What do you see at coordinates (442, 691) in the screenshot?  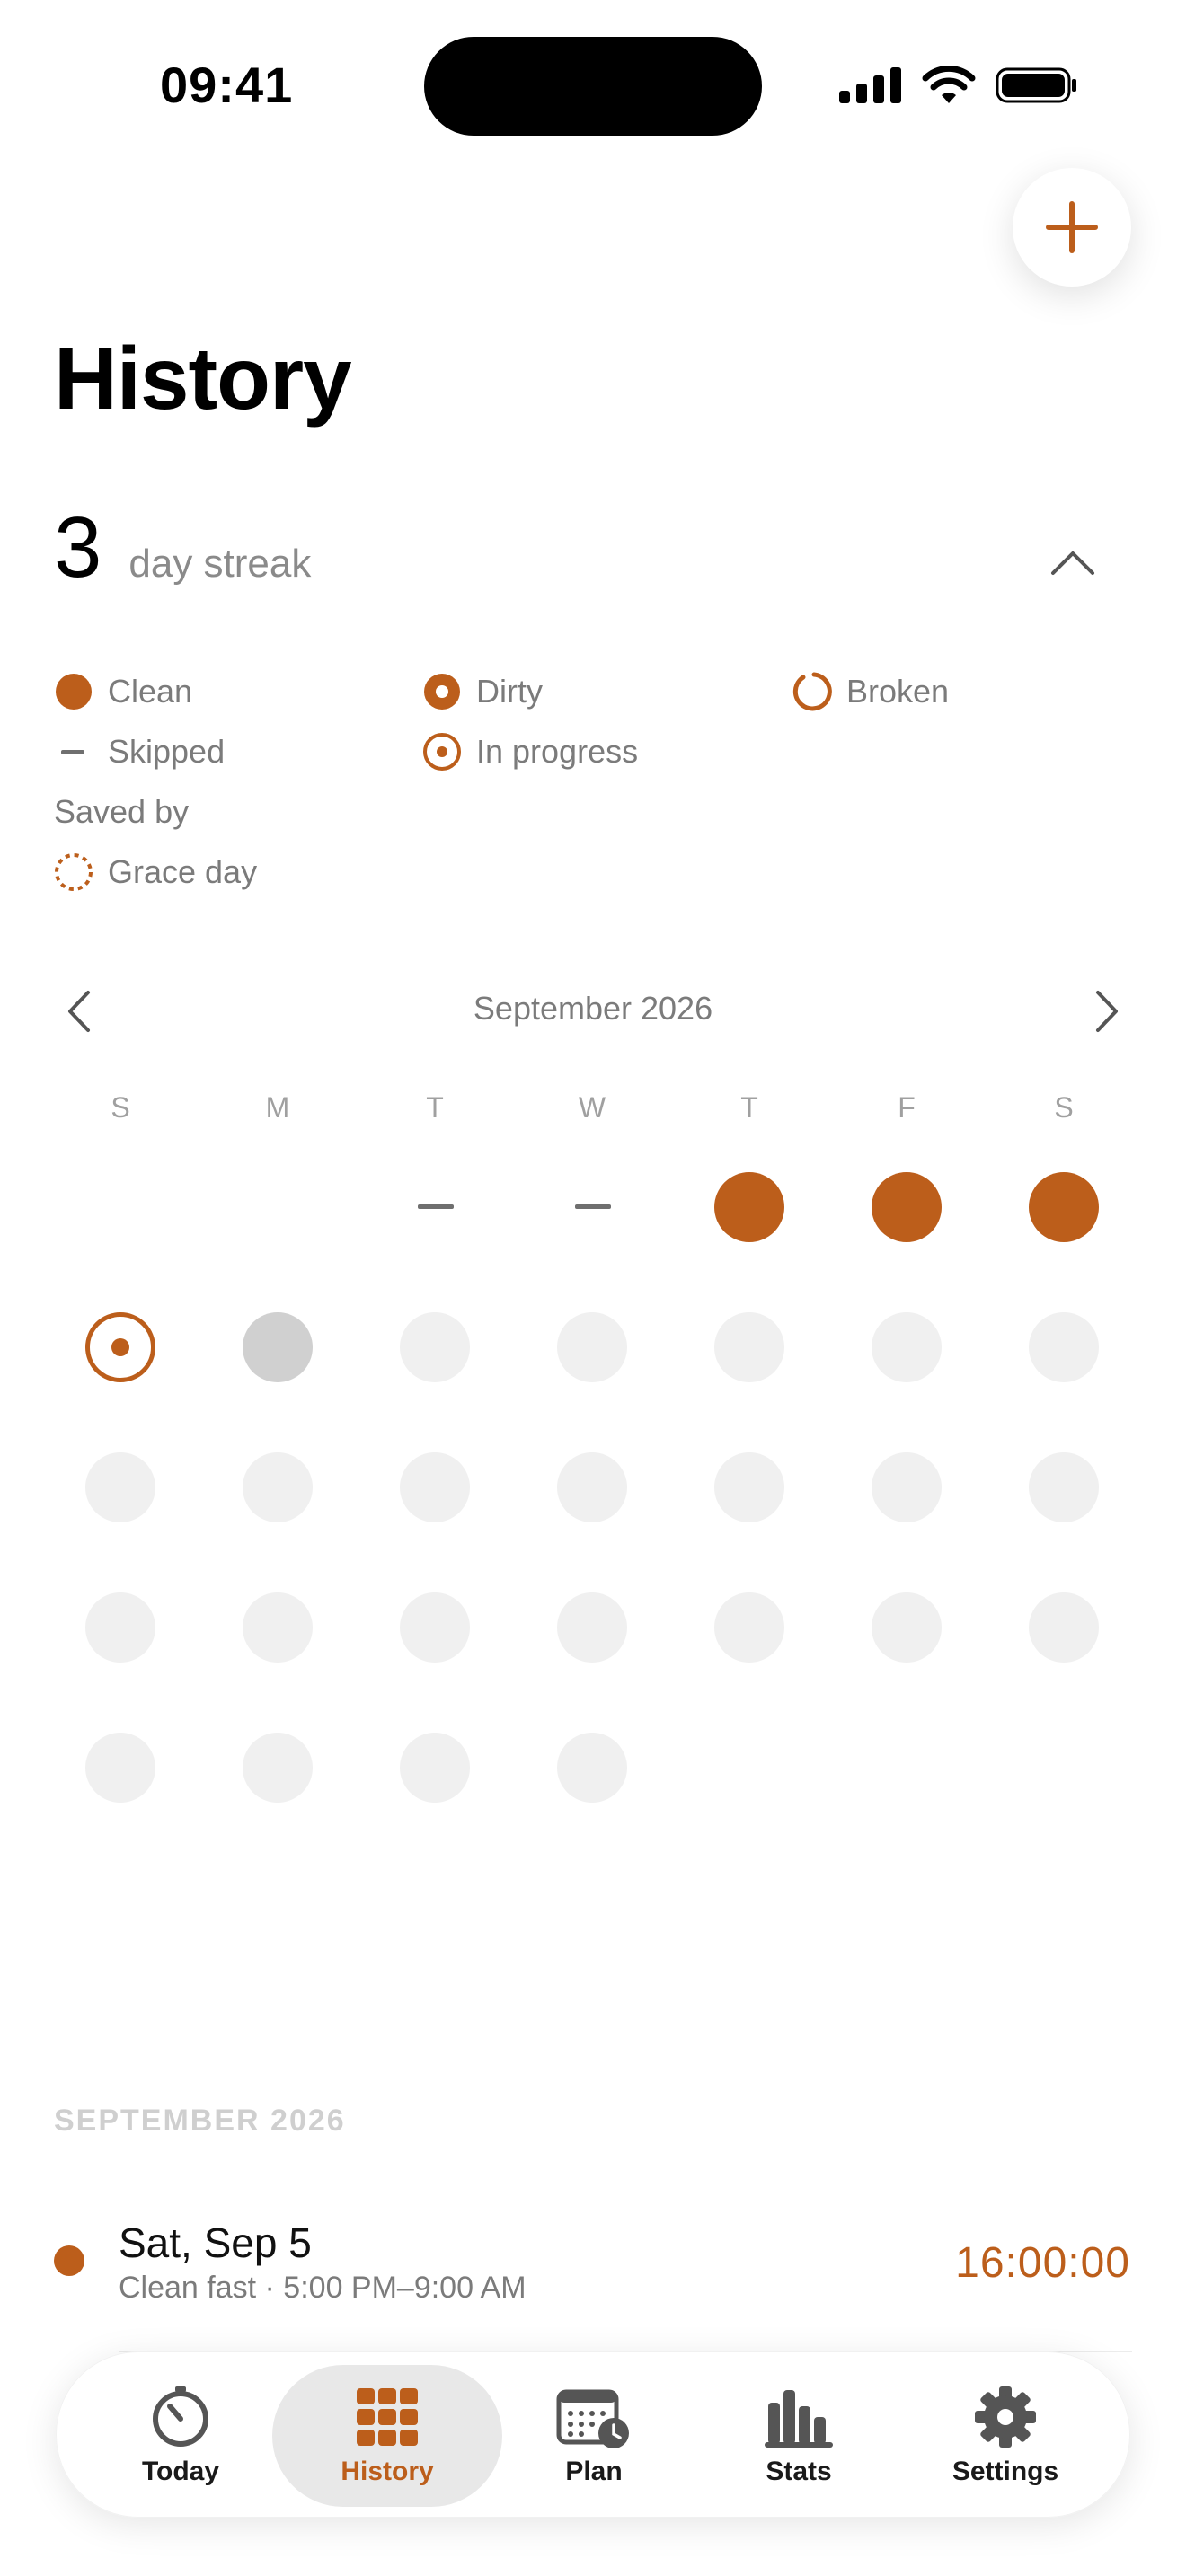 I see `dirty-dot-icon` at bounding box center [442, 691].